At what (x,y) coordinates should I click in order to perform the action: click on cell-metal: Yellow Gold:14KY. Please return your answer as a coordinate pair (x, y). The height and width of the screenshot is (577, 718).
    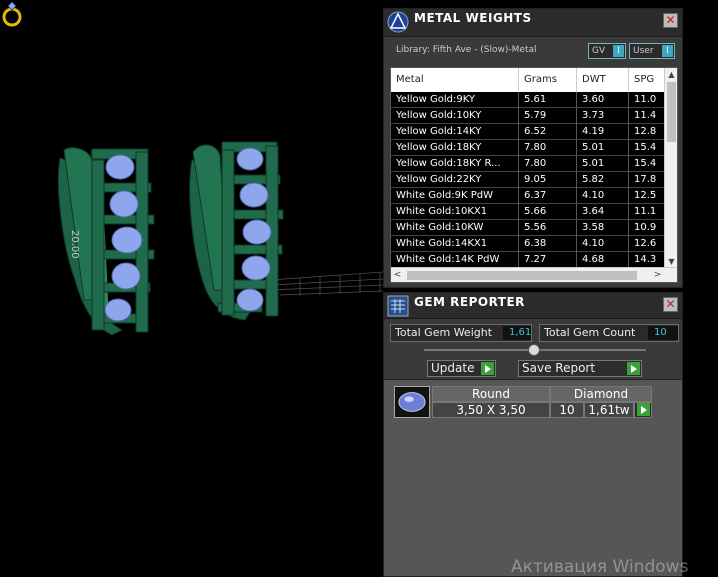
    Looking at the image, I should click on (455, 132).